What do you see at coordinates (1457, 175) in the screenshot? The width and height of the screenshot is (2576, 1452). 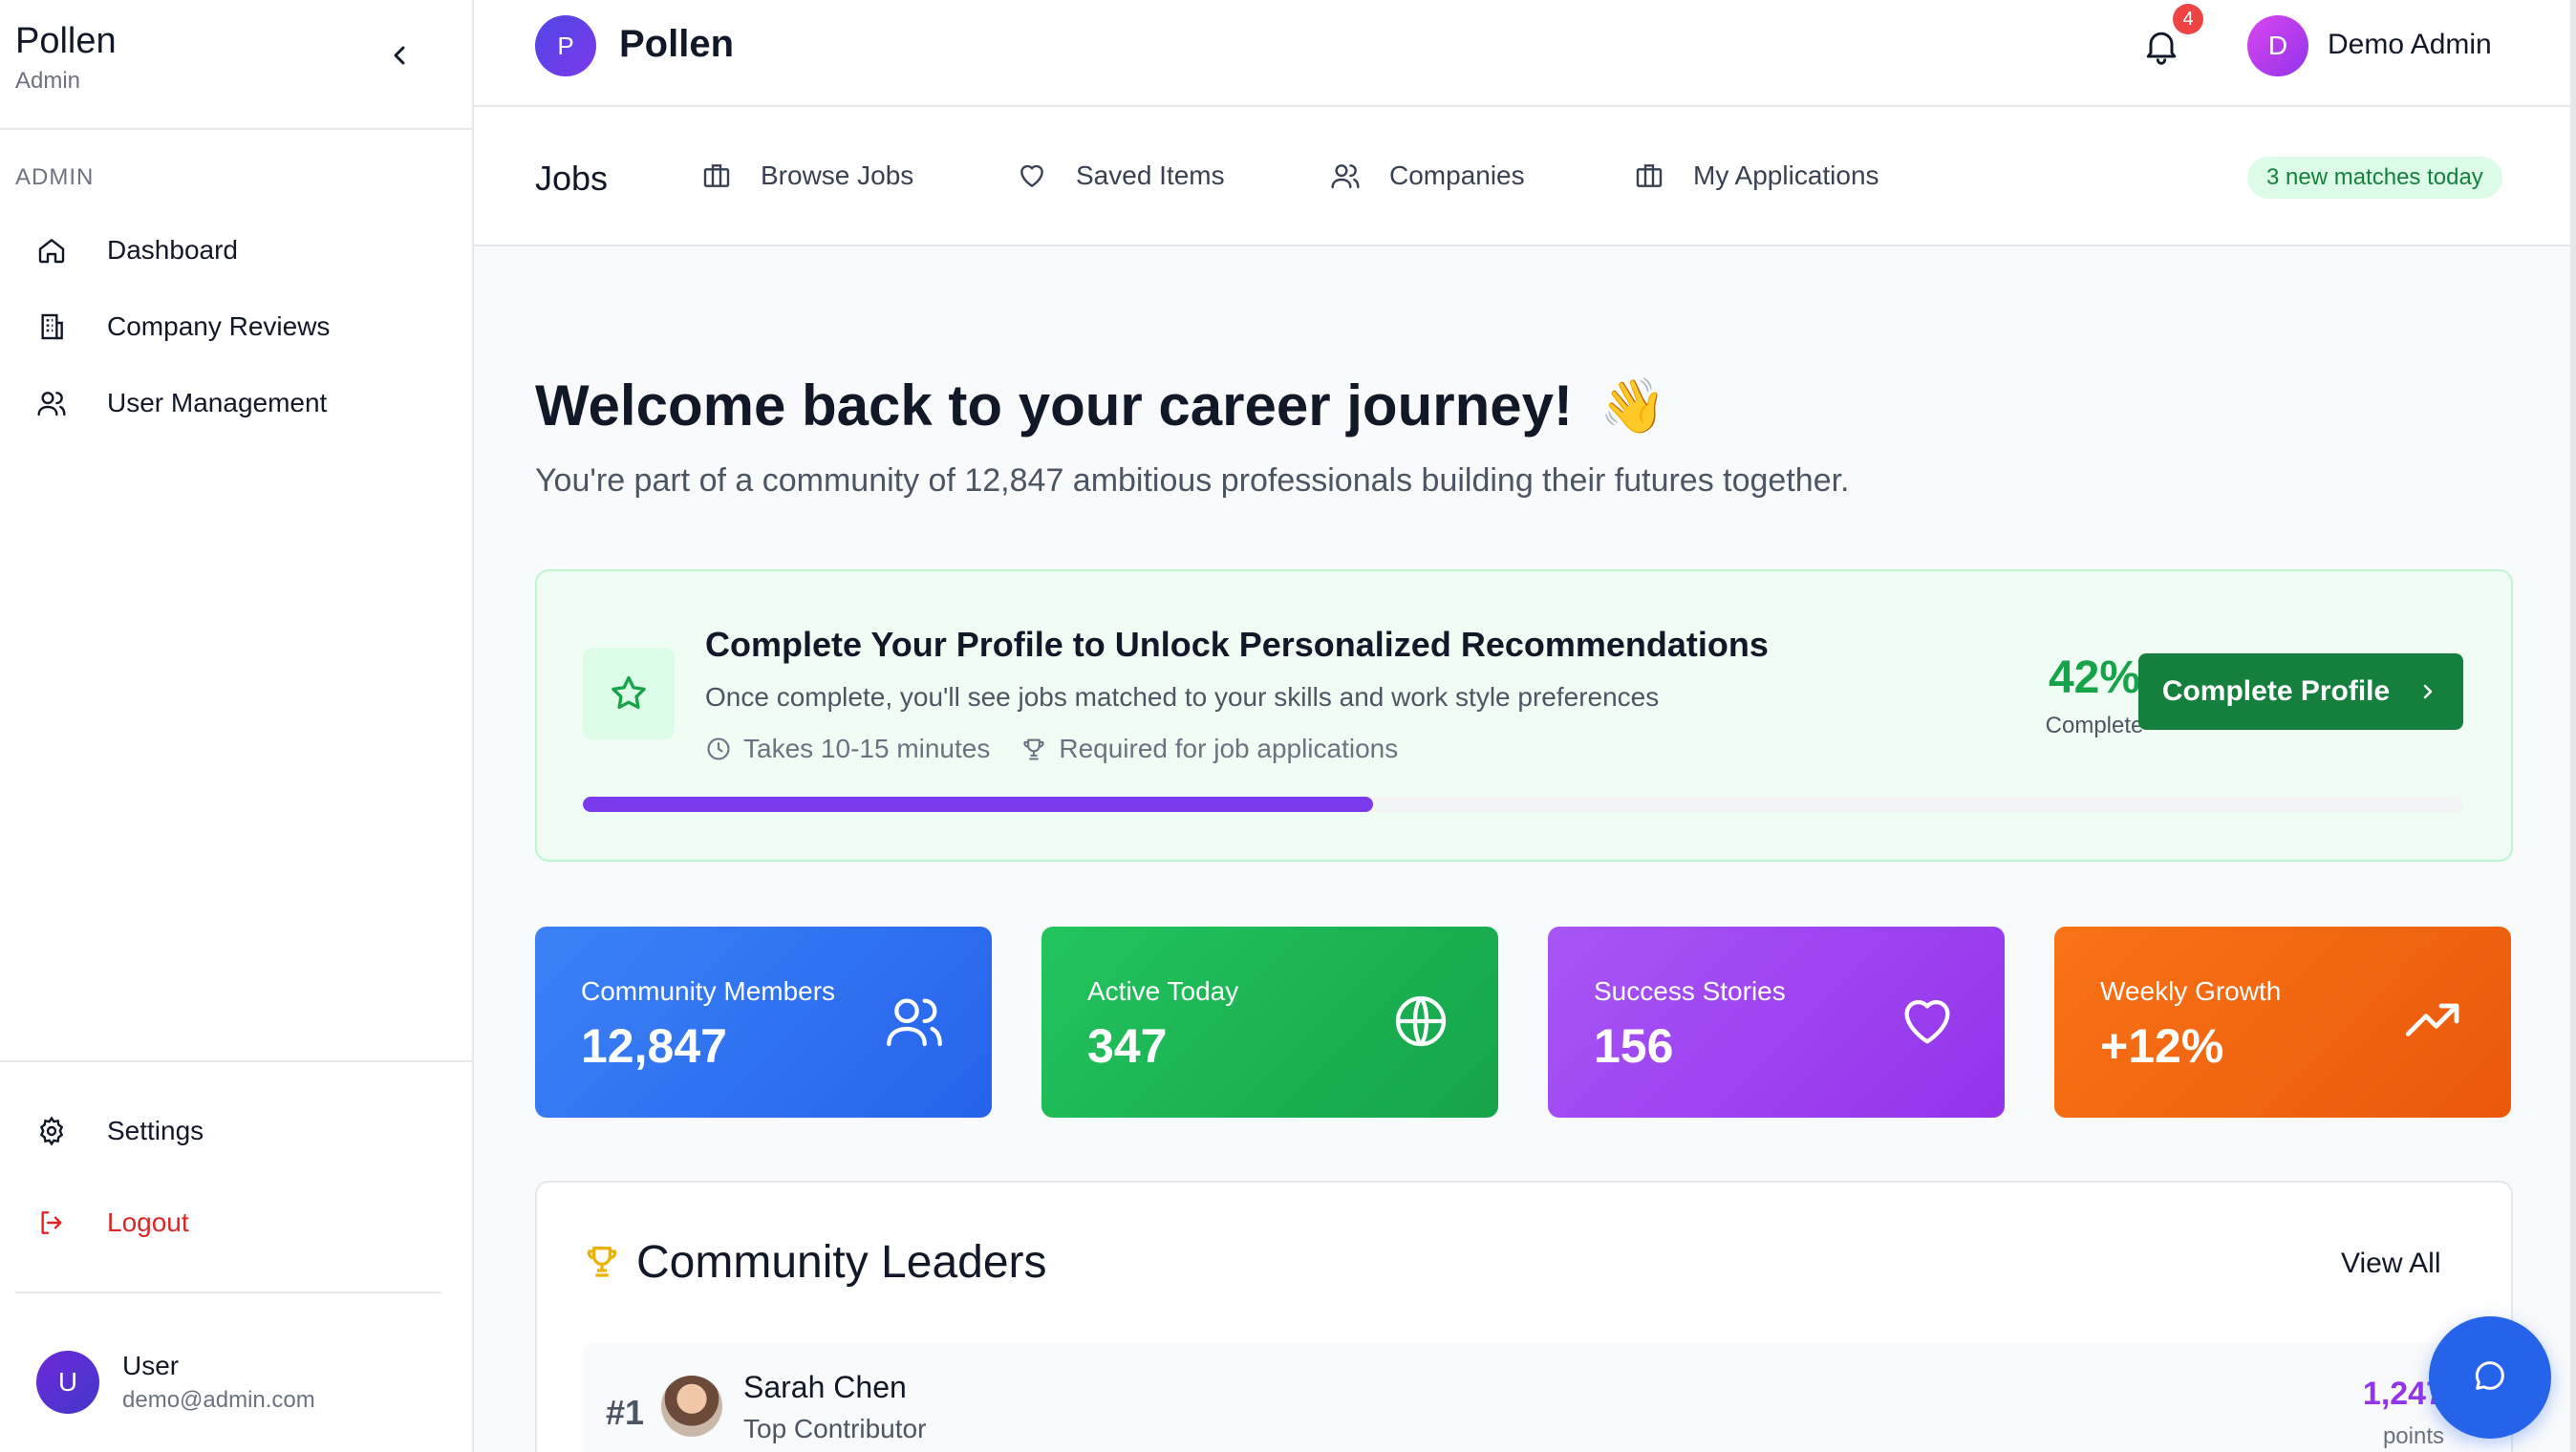 I see `nav-label: Companies` at bounding box center [1457, 175].